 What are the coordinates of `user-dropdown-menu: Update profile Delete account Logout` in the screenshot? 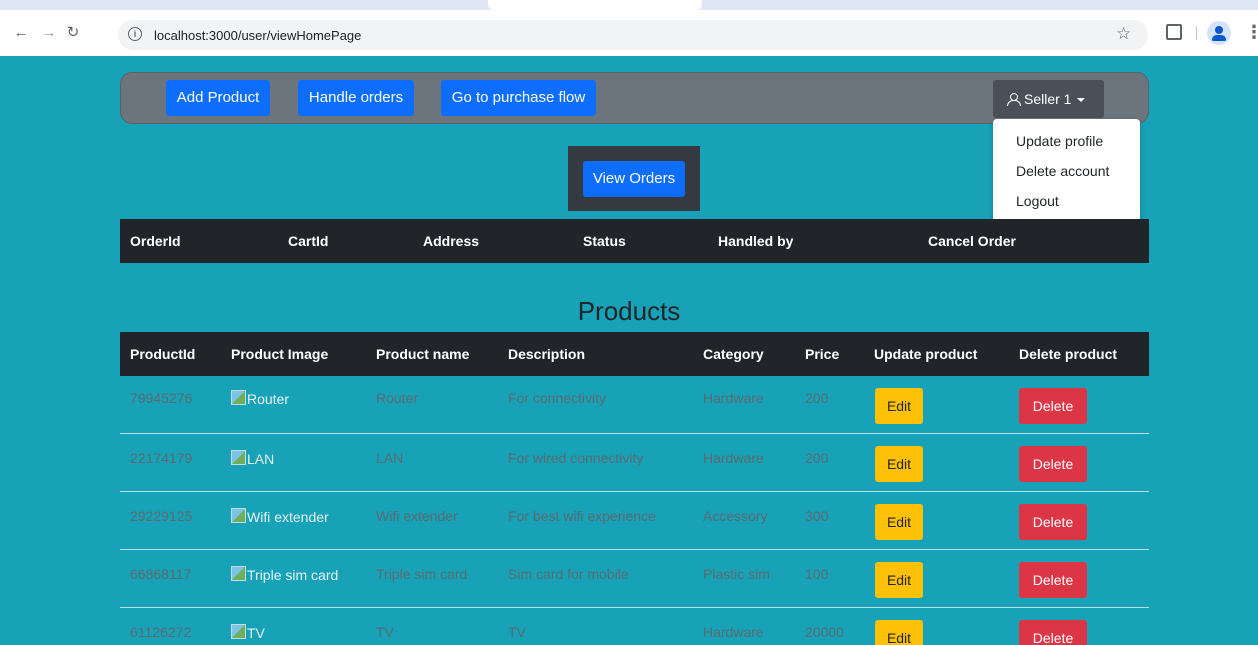 It's located at (1066, 170).